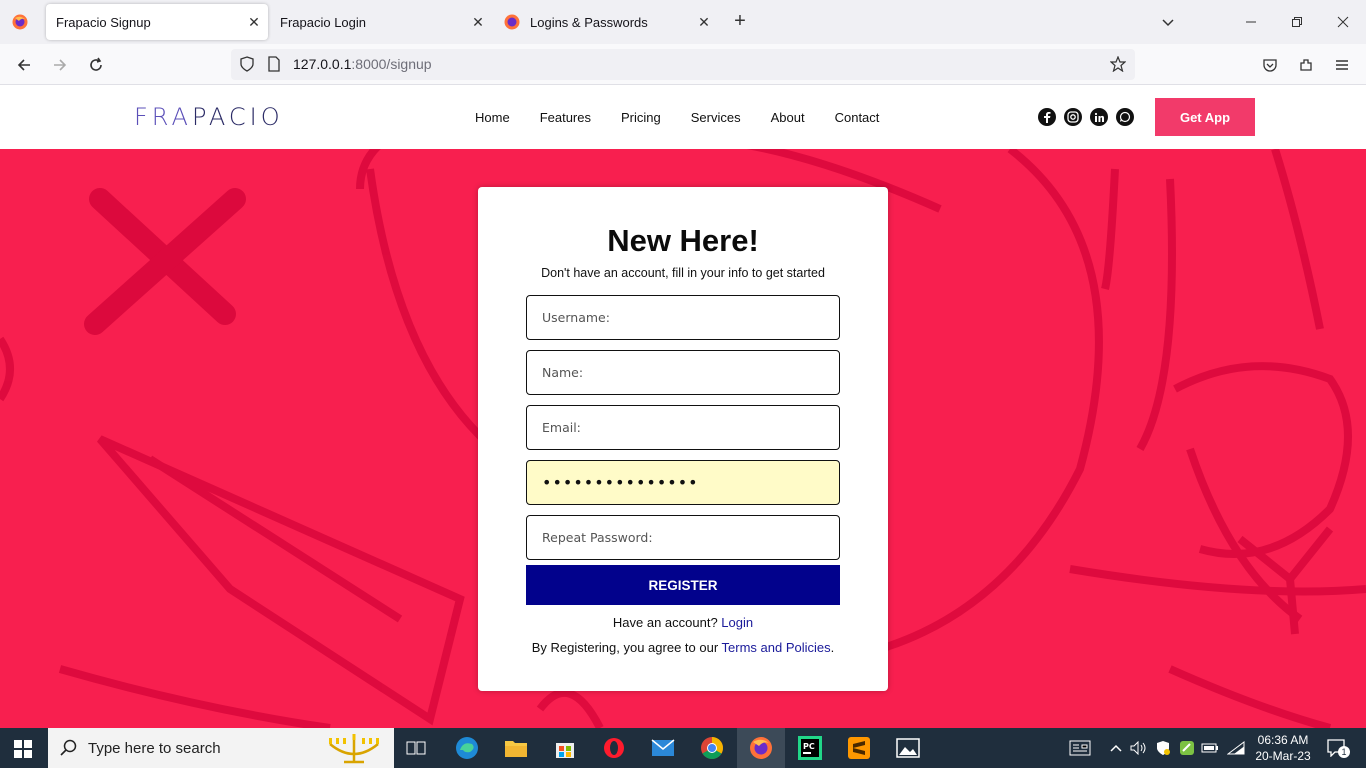 The width and height of the screenshot is (1366, 768). What do you see at coordinates (1080, 748) in the screenshot?
I see `news-icon` at bounding box center [1080, 748].